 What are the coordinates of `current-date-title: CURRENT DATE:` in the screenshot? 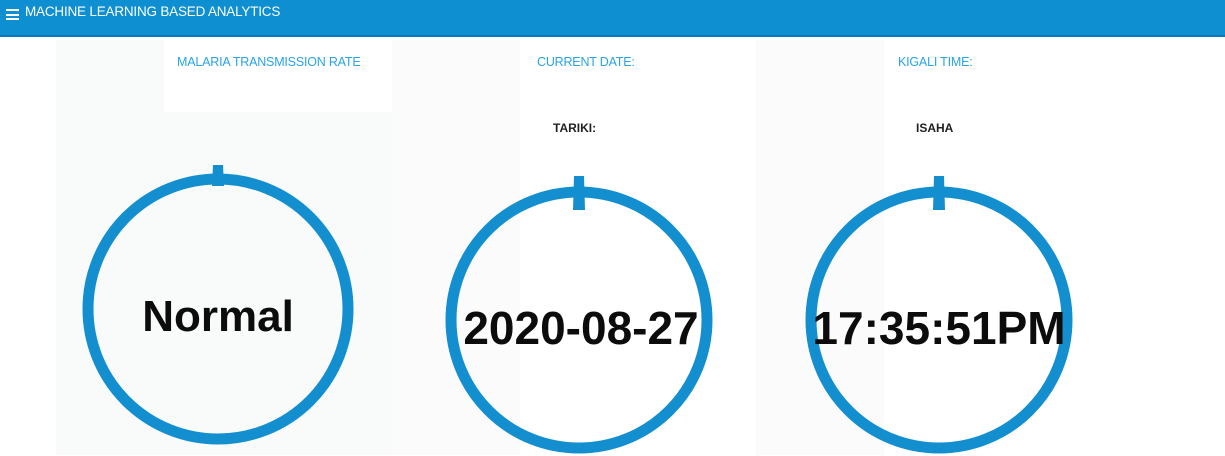 It's located at (586, 62).